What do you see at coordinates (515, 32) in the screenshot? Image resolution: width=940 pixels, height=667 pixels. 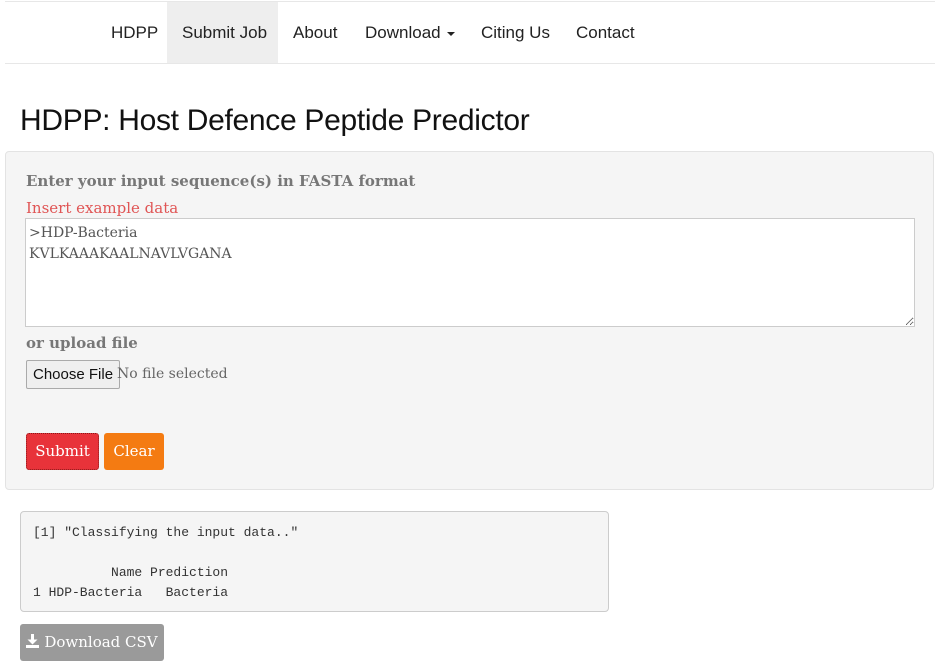 I see `nav-item-citing-us: Citing Us` at bounding box center [515, 32].